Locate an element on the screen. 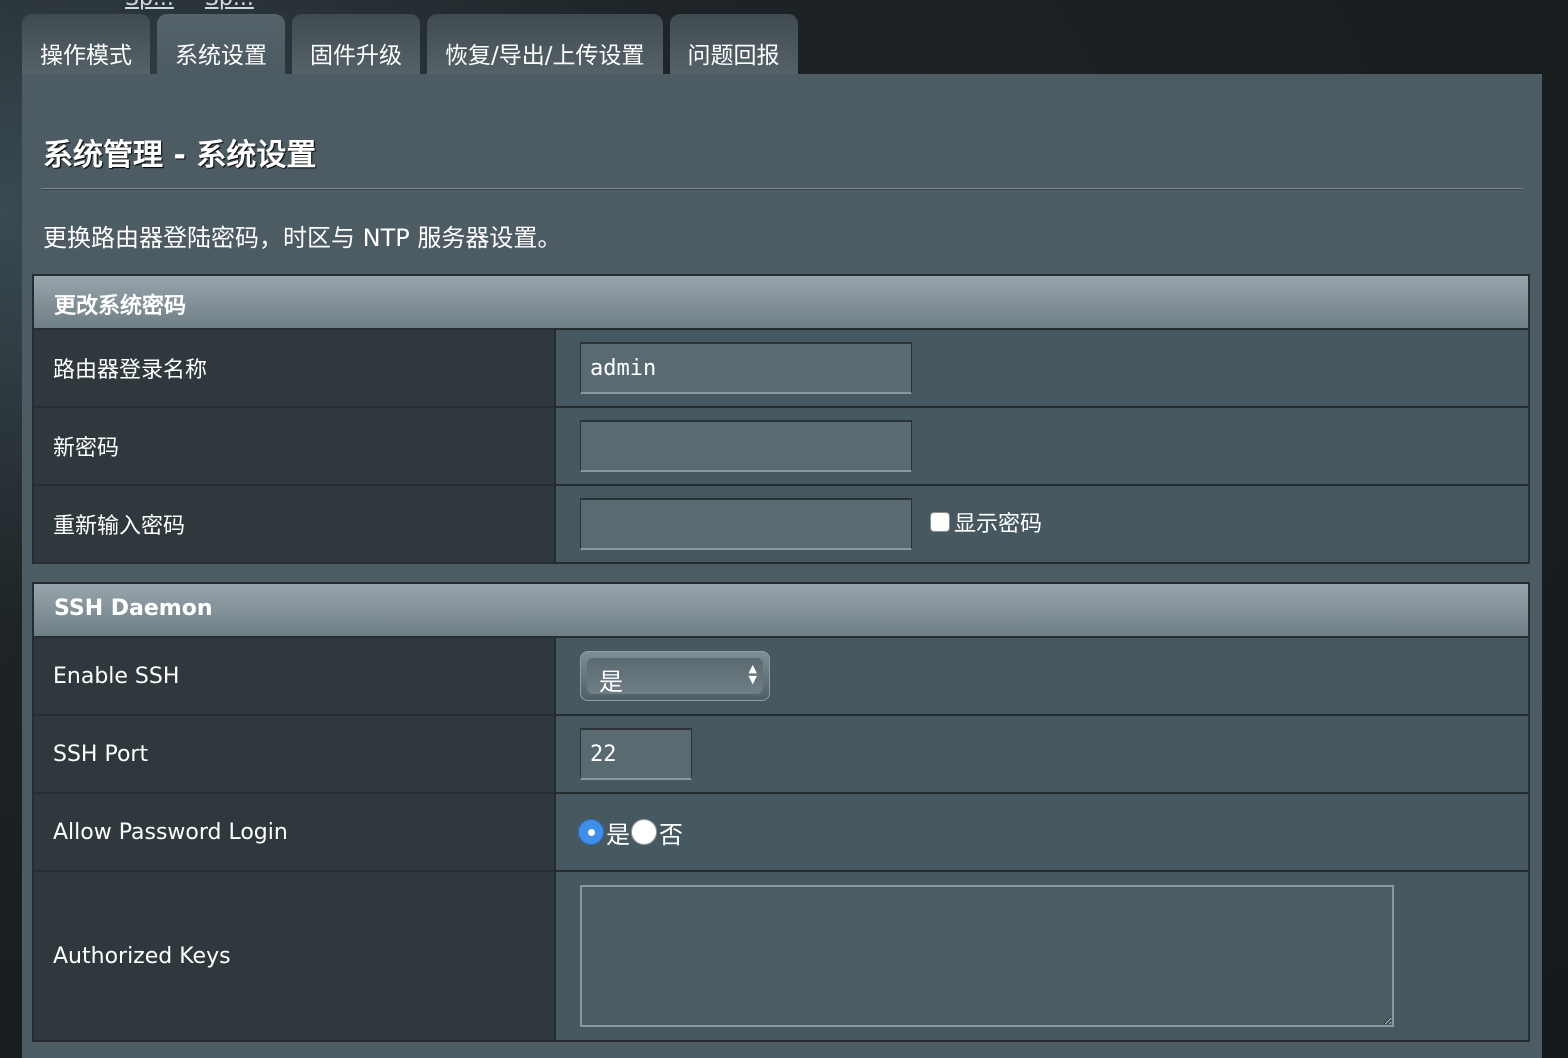  tab-feedback: 问题回报 is located at coordinates (733, 44).